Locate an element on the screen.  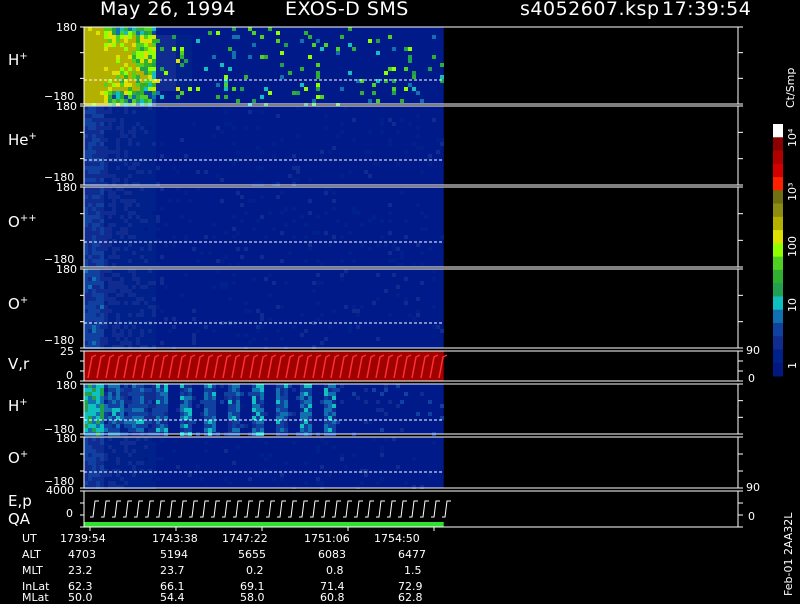
colorbar is located at coordinates (778, 250).